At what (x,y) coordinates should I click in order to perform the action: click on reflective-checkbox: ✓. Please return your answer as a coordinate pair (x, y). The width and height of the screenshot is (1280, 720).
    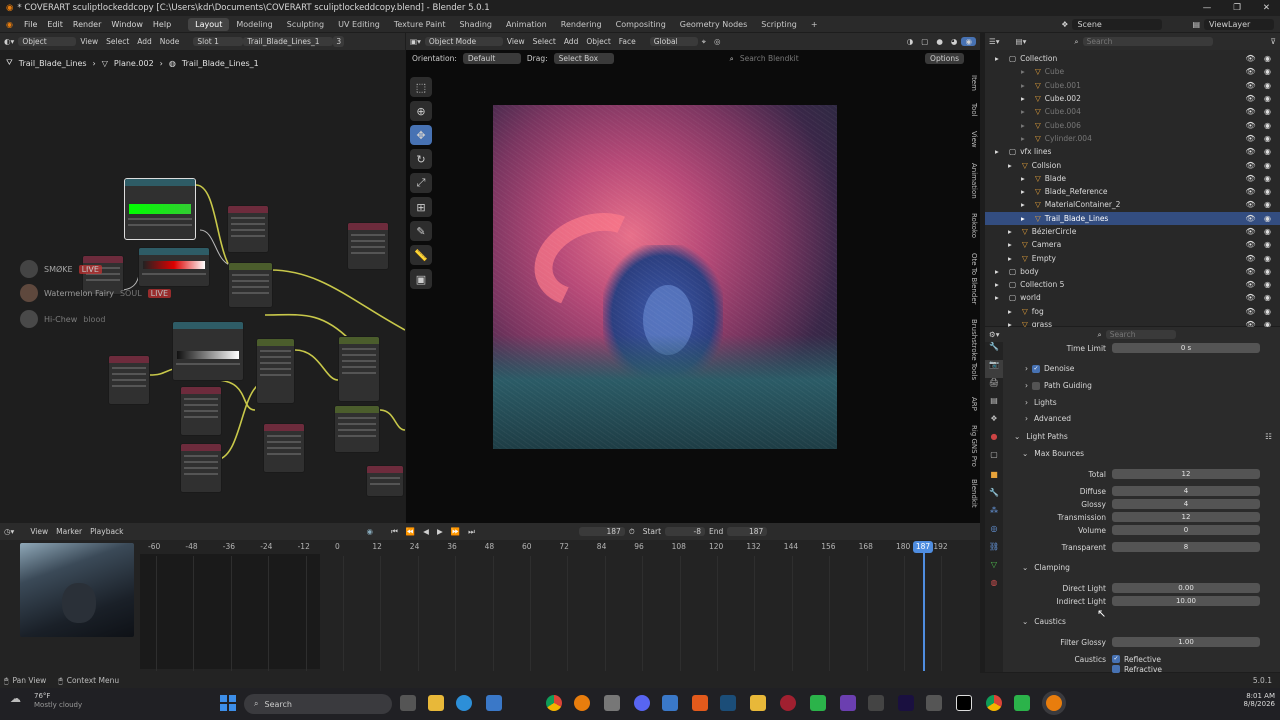
    Looking at the image, I should click on (1116, 659).